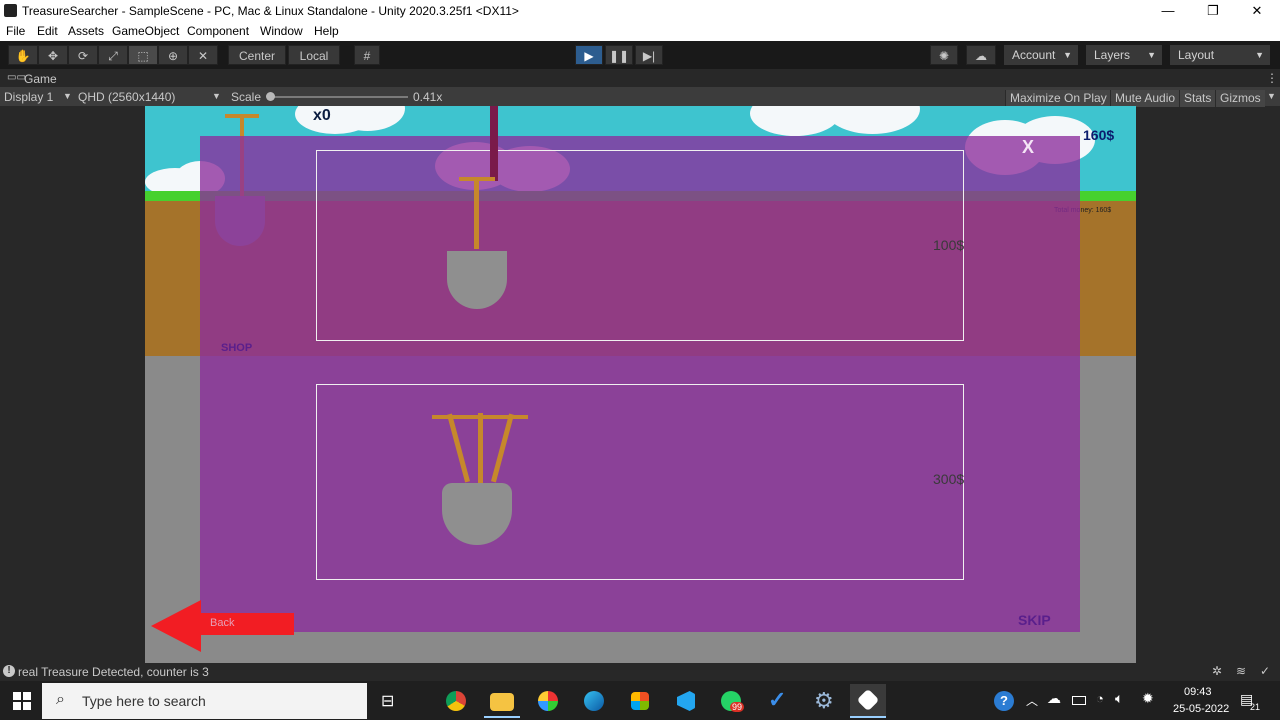  I want to click on volume-icon: 🔈︎, so click(1119, 698).